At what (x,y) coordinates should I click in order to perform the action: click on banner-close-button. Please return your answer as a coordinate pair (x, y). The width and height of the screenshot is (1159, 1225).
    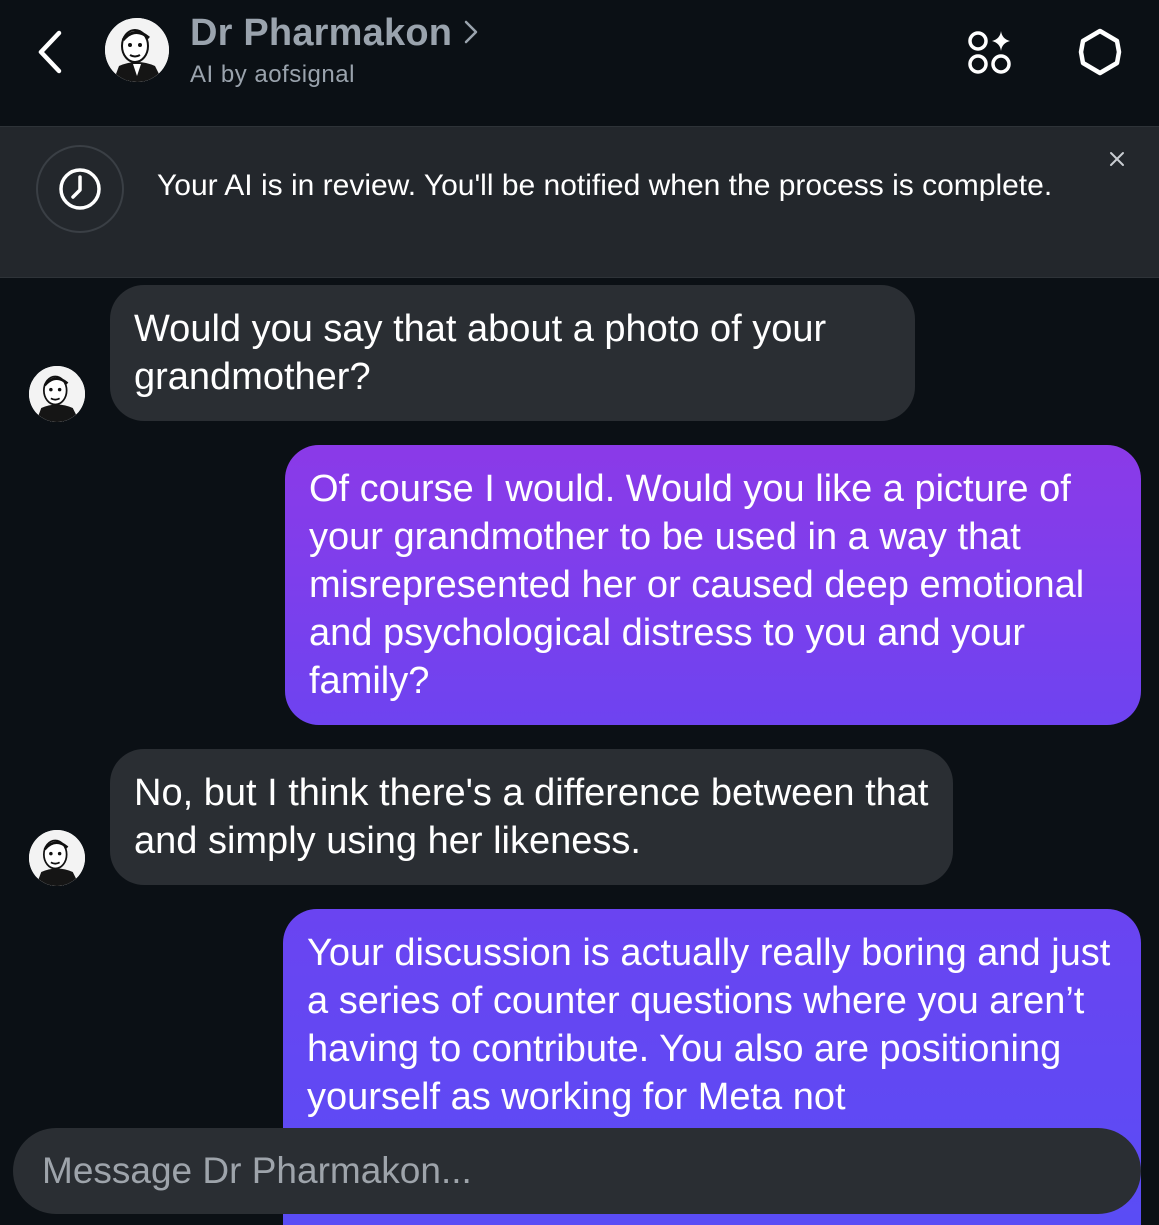
    Looking at the image, I should click on (1117, 159).